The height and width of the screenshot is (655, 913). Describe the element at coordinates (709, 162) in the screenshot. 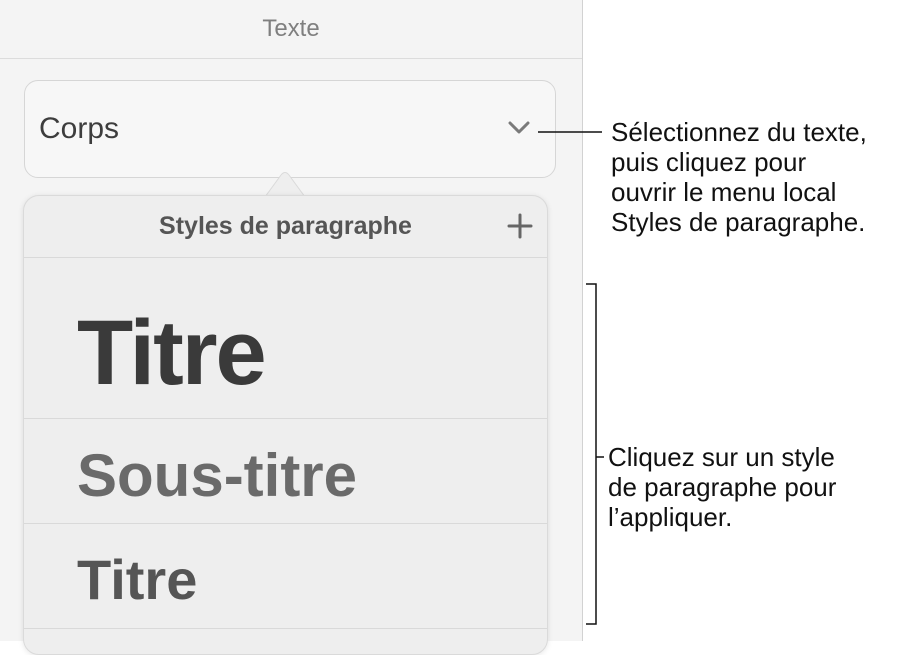

I see `callout-line: puis cliquez pour` at that location.